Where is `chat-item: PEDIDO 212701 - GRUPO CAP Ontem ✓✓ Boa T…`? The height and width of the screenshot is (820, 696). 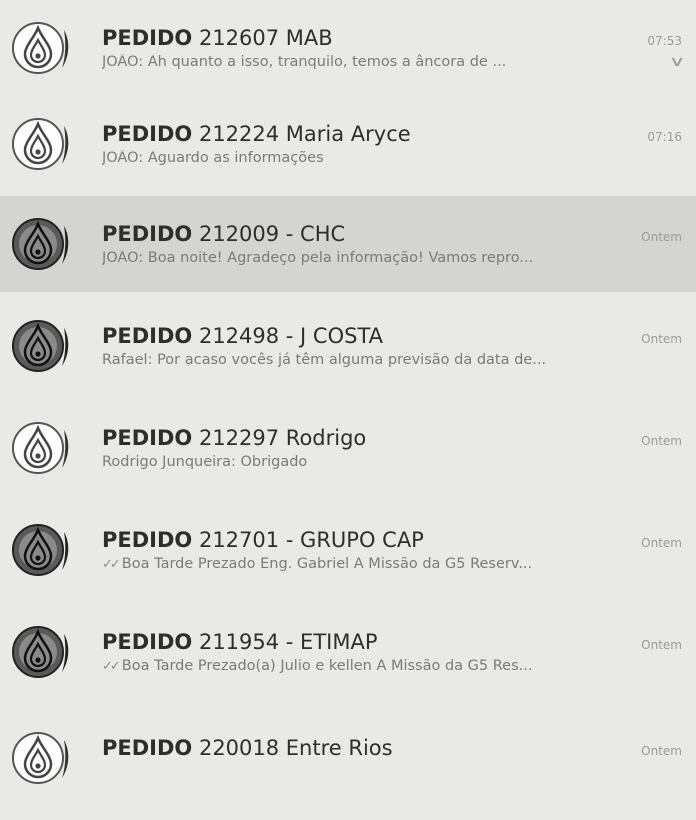
chat-item: PEDIDO 212701 - GRUPO CAP Ontem ✓✓ Boa T… is located at coordinates (348, 550).